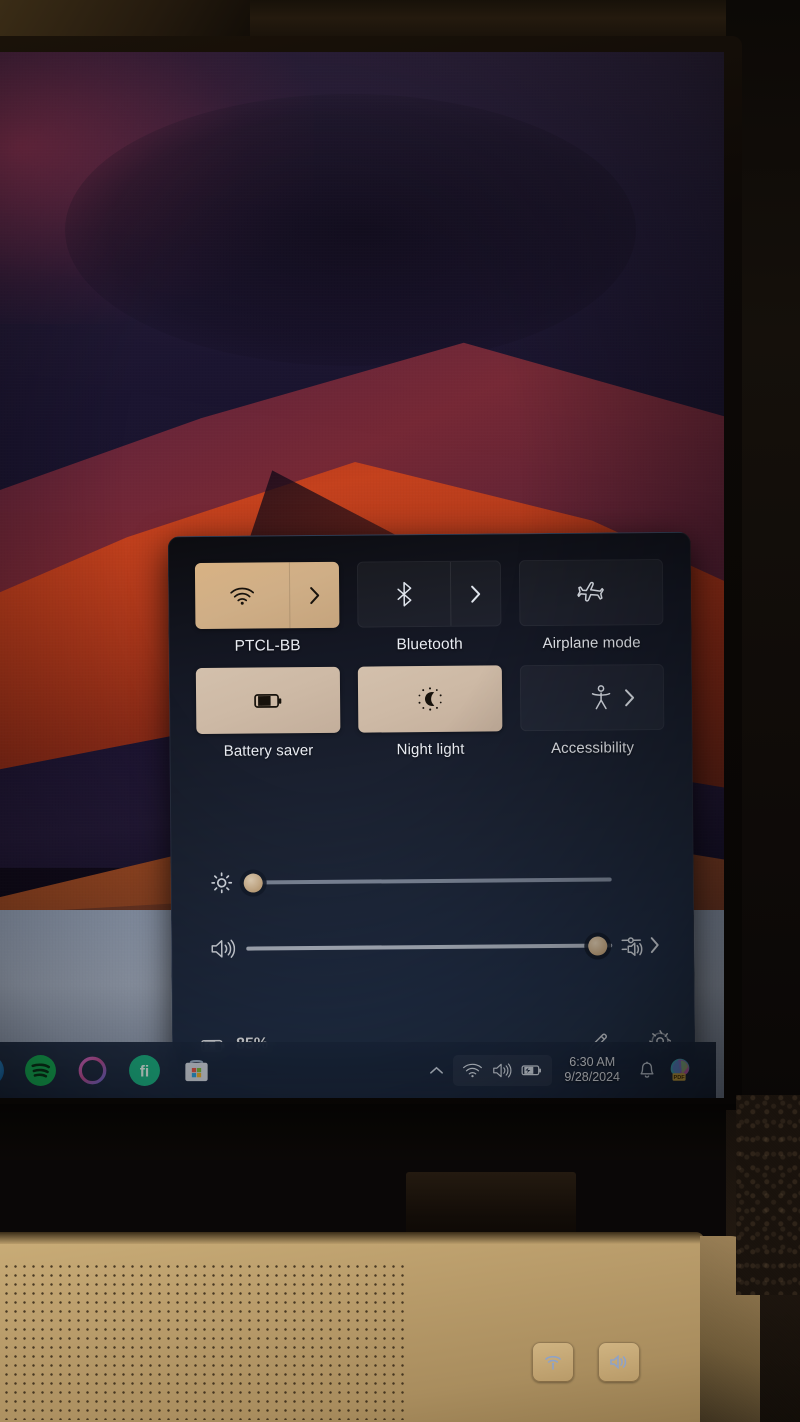 Image resolution: width=800 pixels, height=1422 pixels. I want to click on tile-airplane-toggle, so click(591, 592).